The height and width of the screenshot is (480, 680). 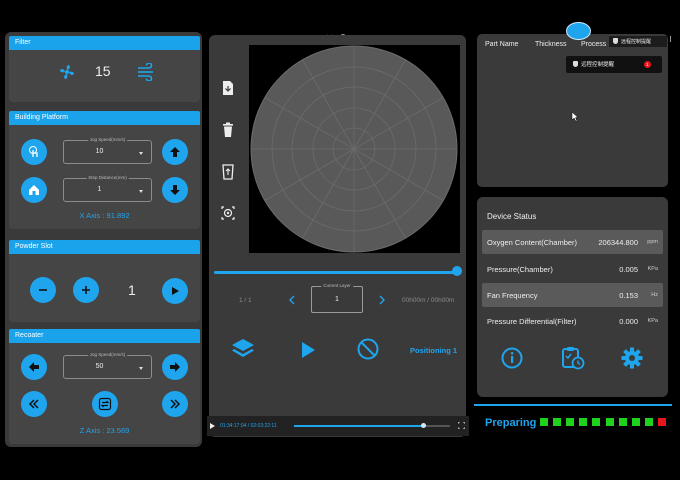 I want to click on video-player-bar: 01:34:17:04 / 02:03:22:11, so click(x=338, y=426).